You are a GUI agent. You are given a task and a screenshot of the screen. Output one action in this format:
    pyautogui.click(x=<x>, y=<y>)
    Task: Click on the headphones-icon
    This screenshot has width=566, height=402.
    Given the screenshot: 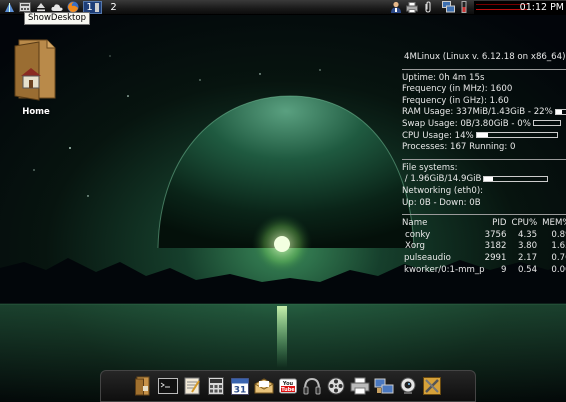 What is the action you would take?
    pyautogui.click(x=312, y=386)
    